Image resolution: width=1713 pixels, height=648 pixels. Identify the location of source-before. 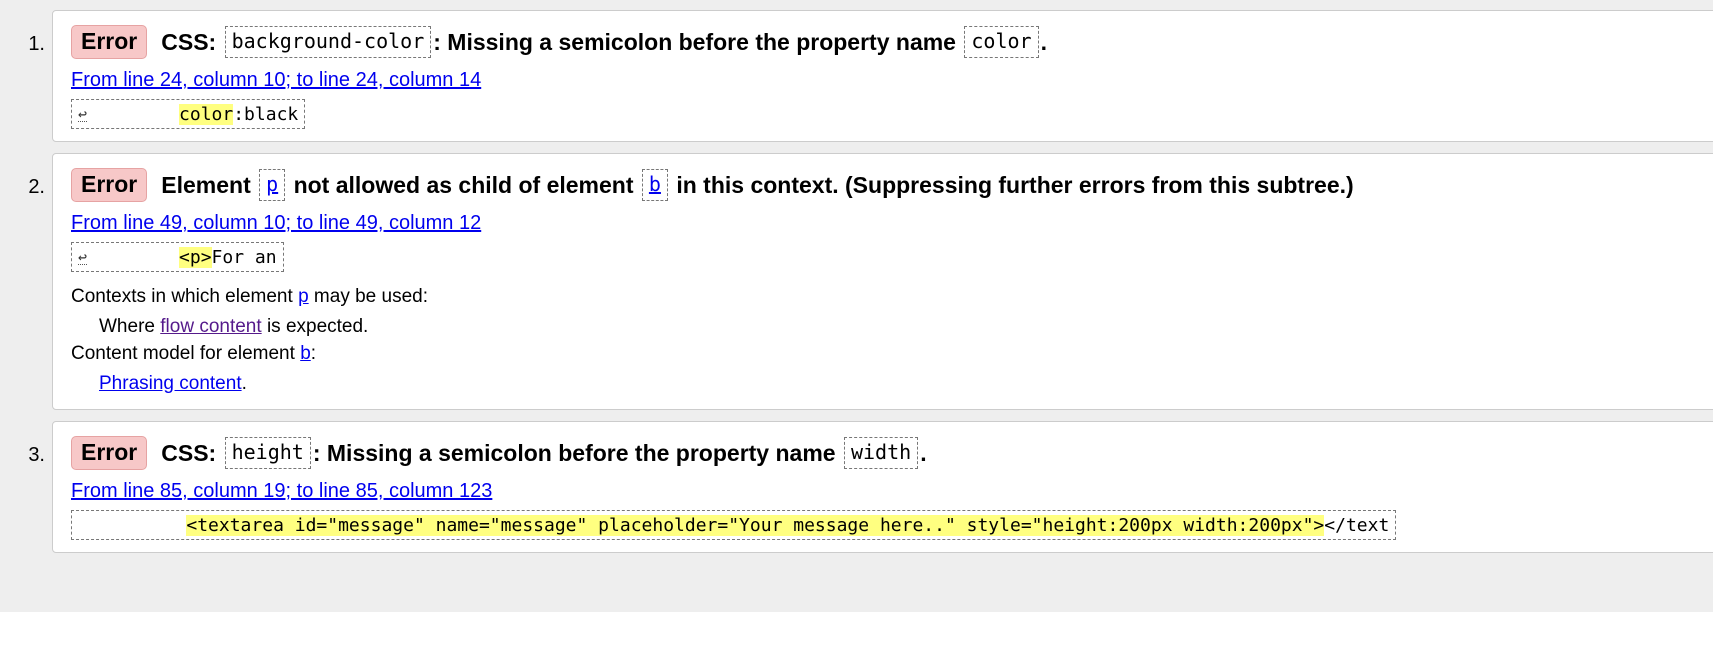
(132, 525).